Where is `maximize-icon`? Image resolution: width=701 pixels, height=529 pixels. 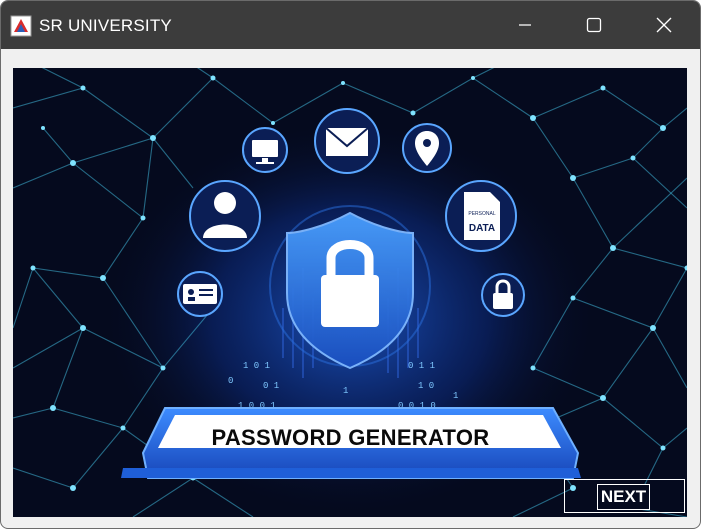 maximize-icon is located at coordinates (594, 25).